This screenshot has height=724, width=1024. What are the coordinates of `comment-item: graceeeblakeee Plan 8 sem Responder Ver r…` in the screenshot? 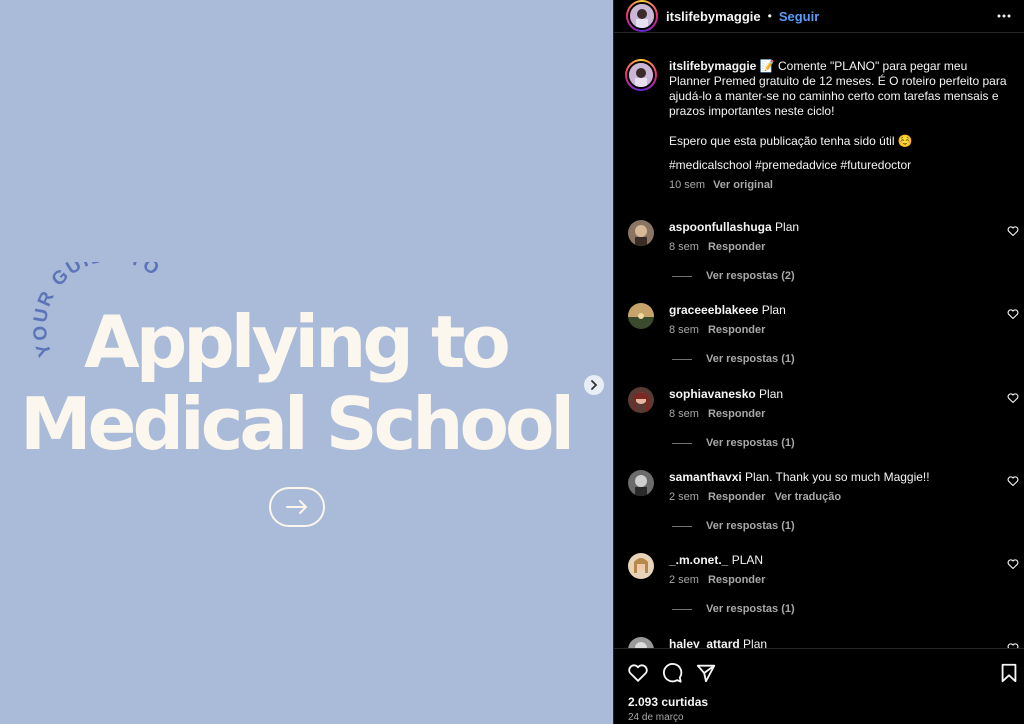 It's located at (819, 343).